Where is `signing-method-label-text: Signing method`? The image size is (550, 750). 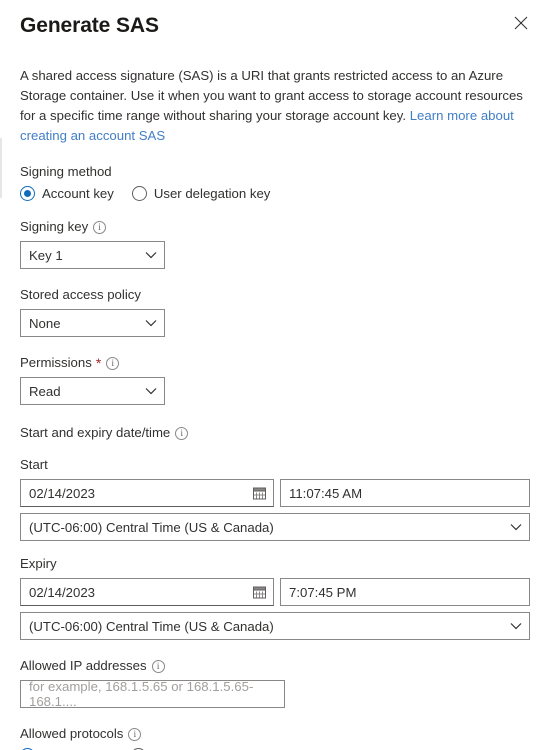 signing-method-label-text: Signing method is located at coordinates (66, 171).